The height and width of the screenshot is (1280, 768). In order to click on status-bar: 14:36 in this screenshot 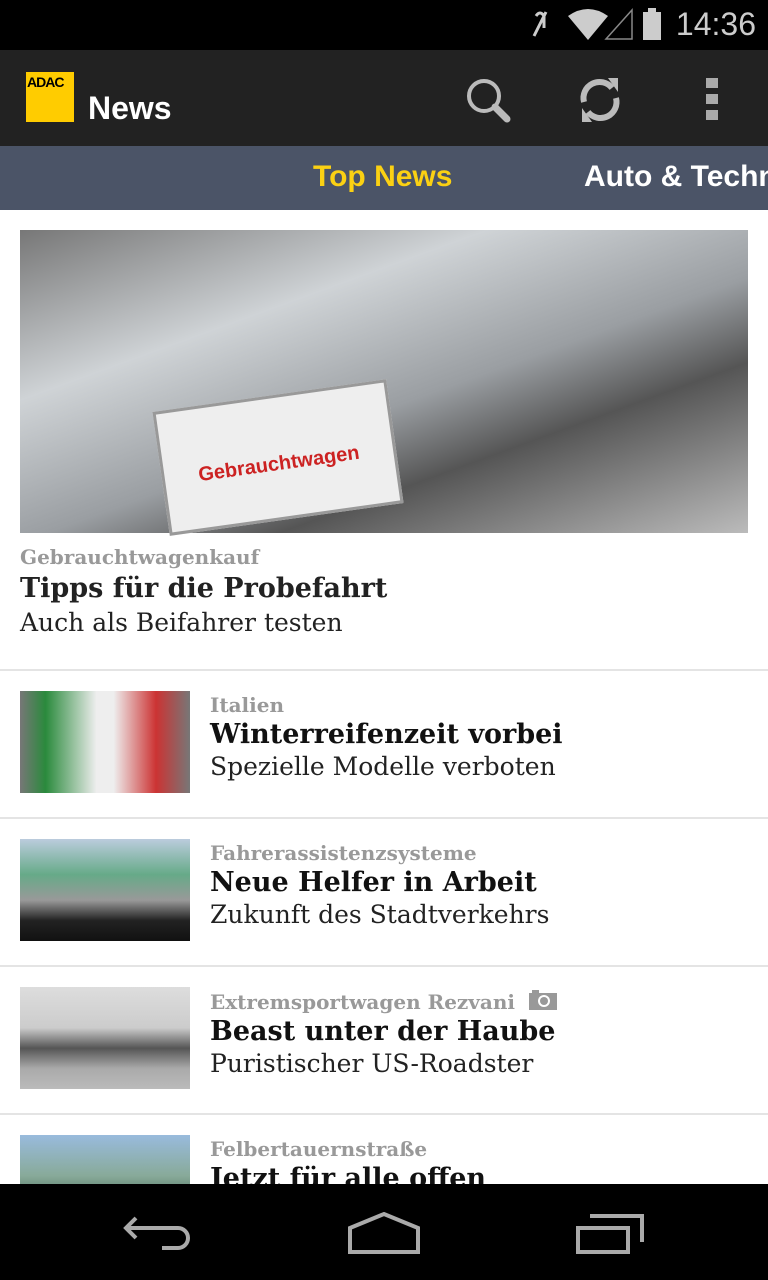, I will do `click(384, 25)`.